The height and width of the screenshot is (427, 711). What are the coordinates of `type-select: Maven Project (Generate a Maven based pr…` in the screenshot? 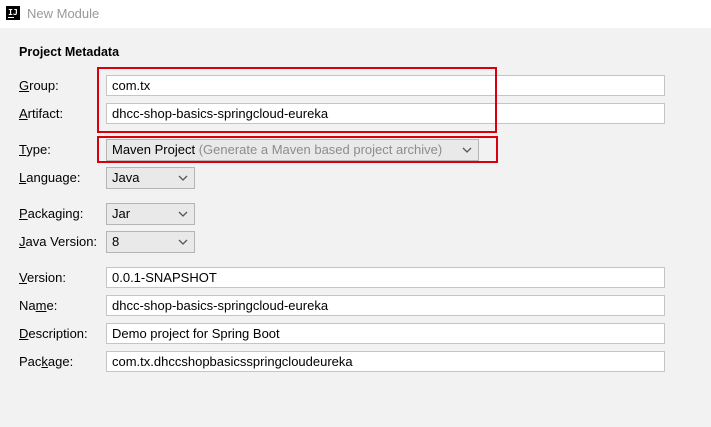 It's located at (292, 150).